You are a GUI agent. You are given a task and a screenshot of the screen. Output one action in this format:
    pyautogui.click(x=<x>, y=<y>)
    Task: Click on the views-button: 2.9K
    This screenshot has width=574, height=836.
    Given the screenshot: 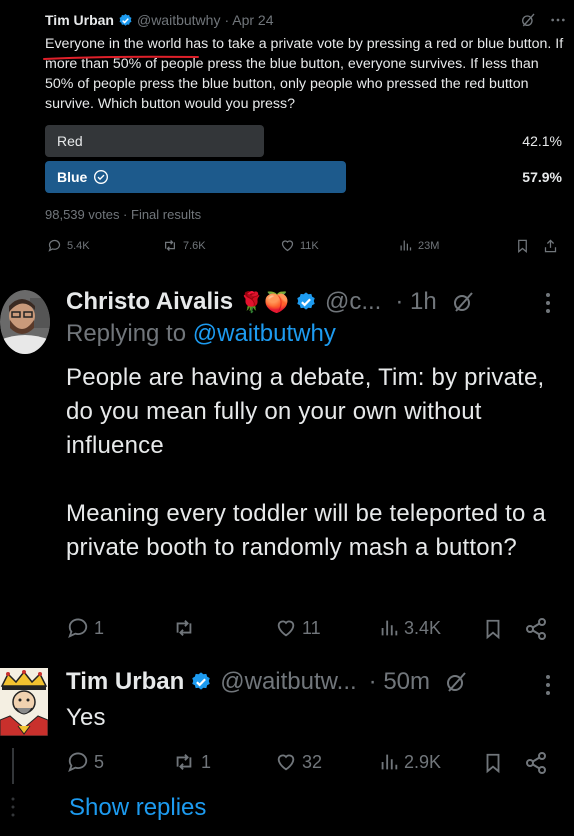 What is the action you would take?
    pyautogui.click(x=409, y=762)
    